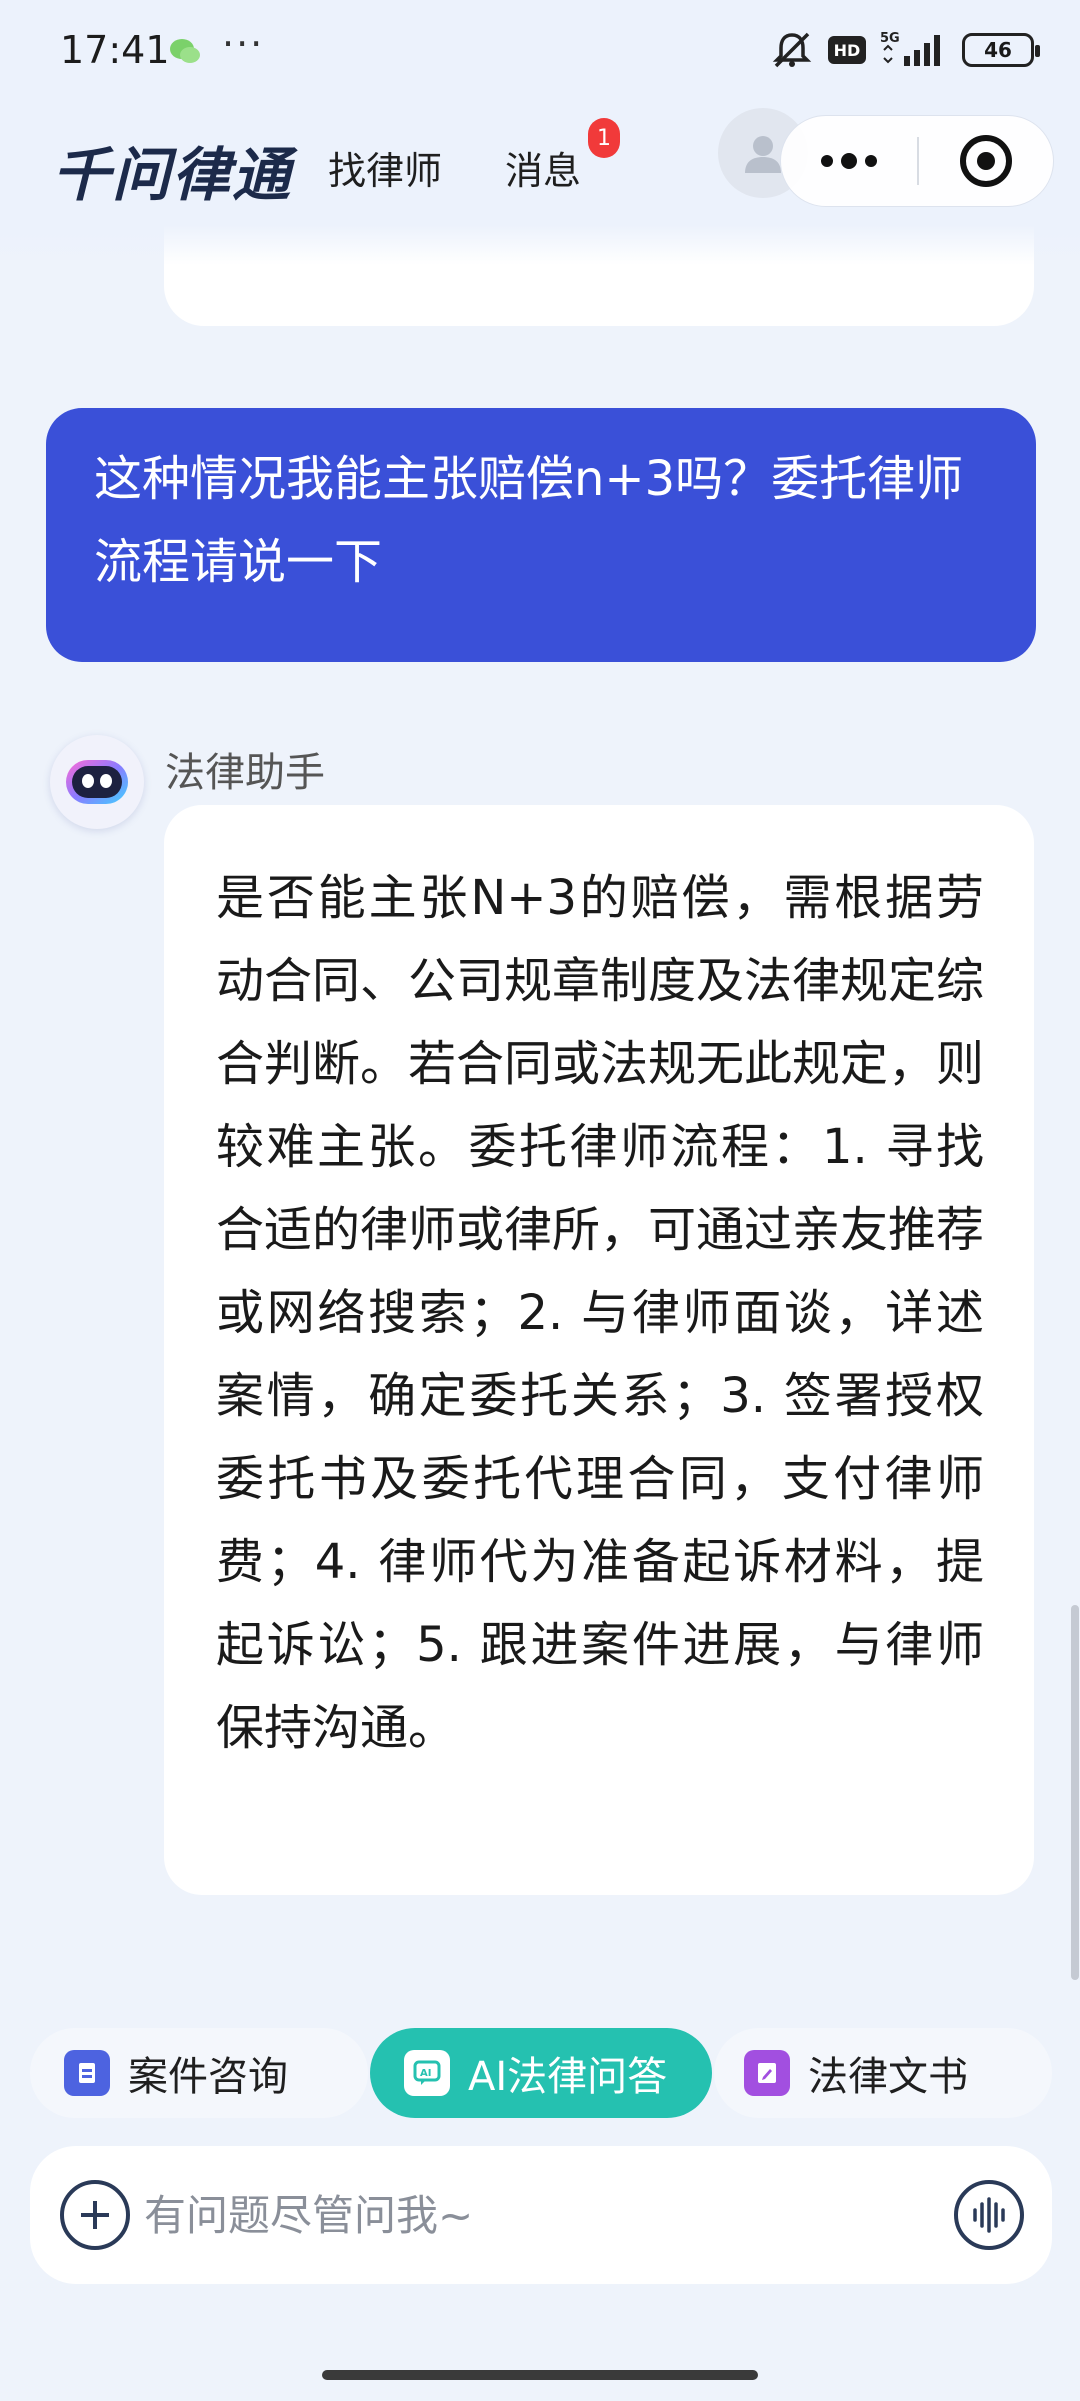  What do you see at coordinates (534, 2215) in the screenshot?
I see `message-input` at bounding box center [534, 2215].